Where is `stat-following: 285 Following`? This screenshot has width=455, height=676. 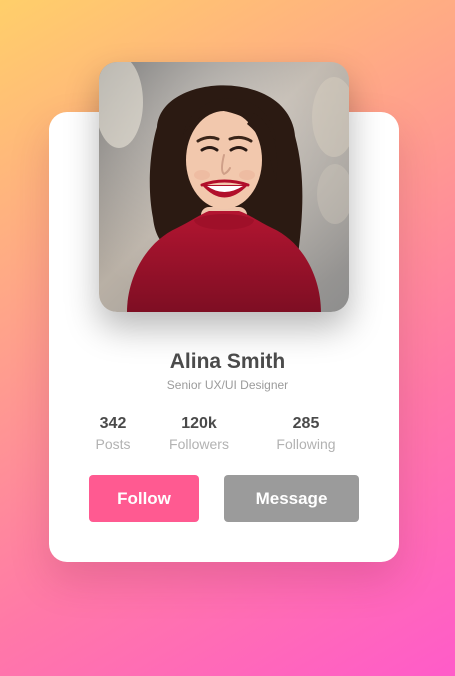
stat-following: 285 Following is located at coordinates (306, 434).